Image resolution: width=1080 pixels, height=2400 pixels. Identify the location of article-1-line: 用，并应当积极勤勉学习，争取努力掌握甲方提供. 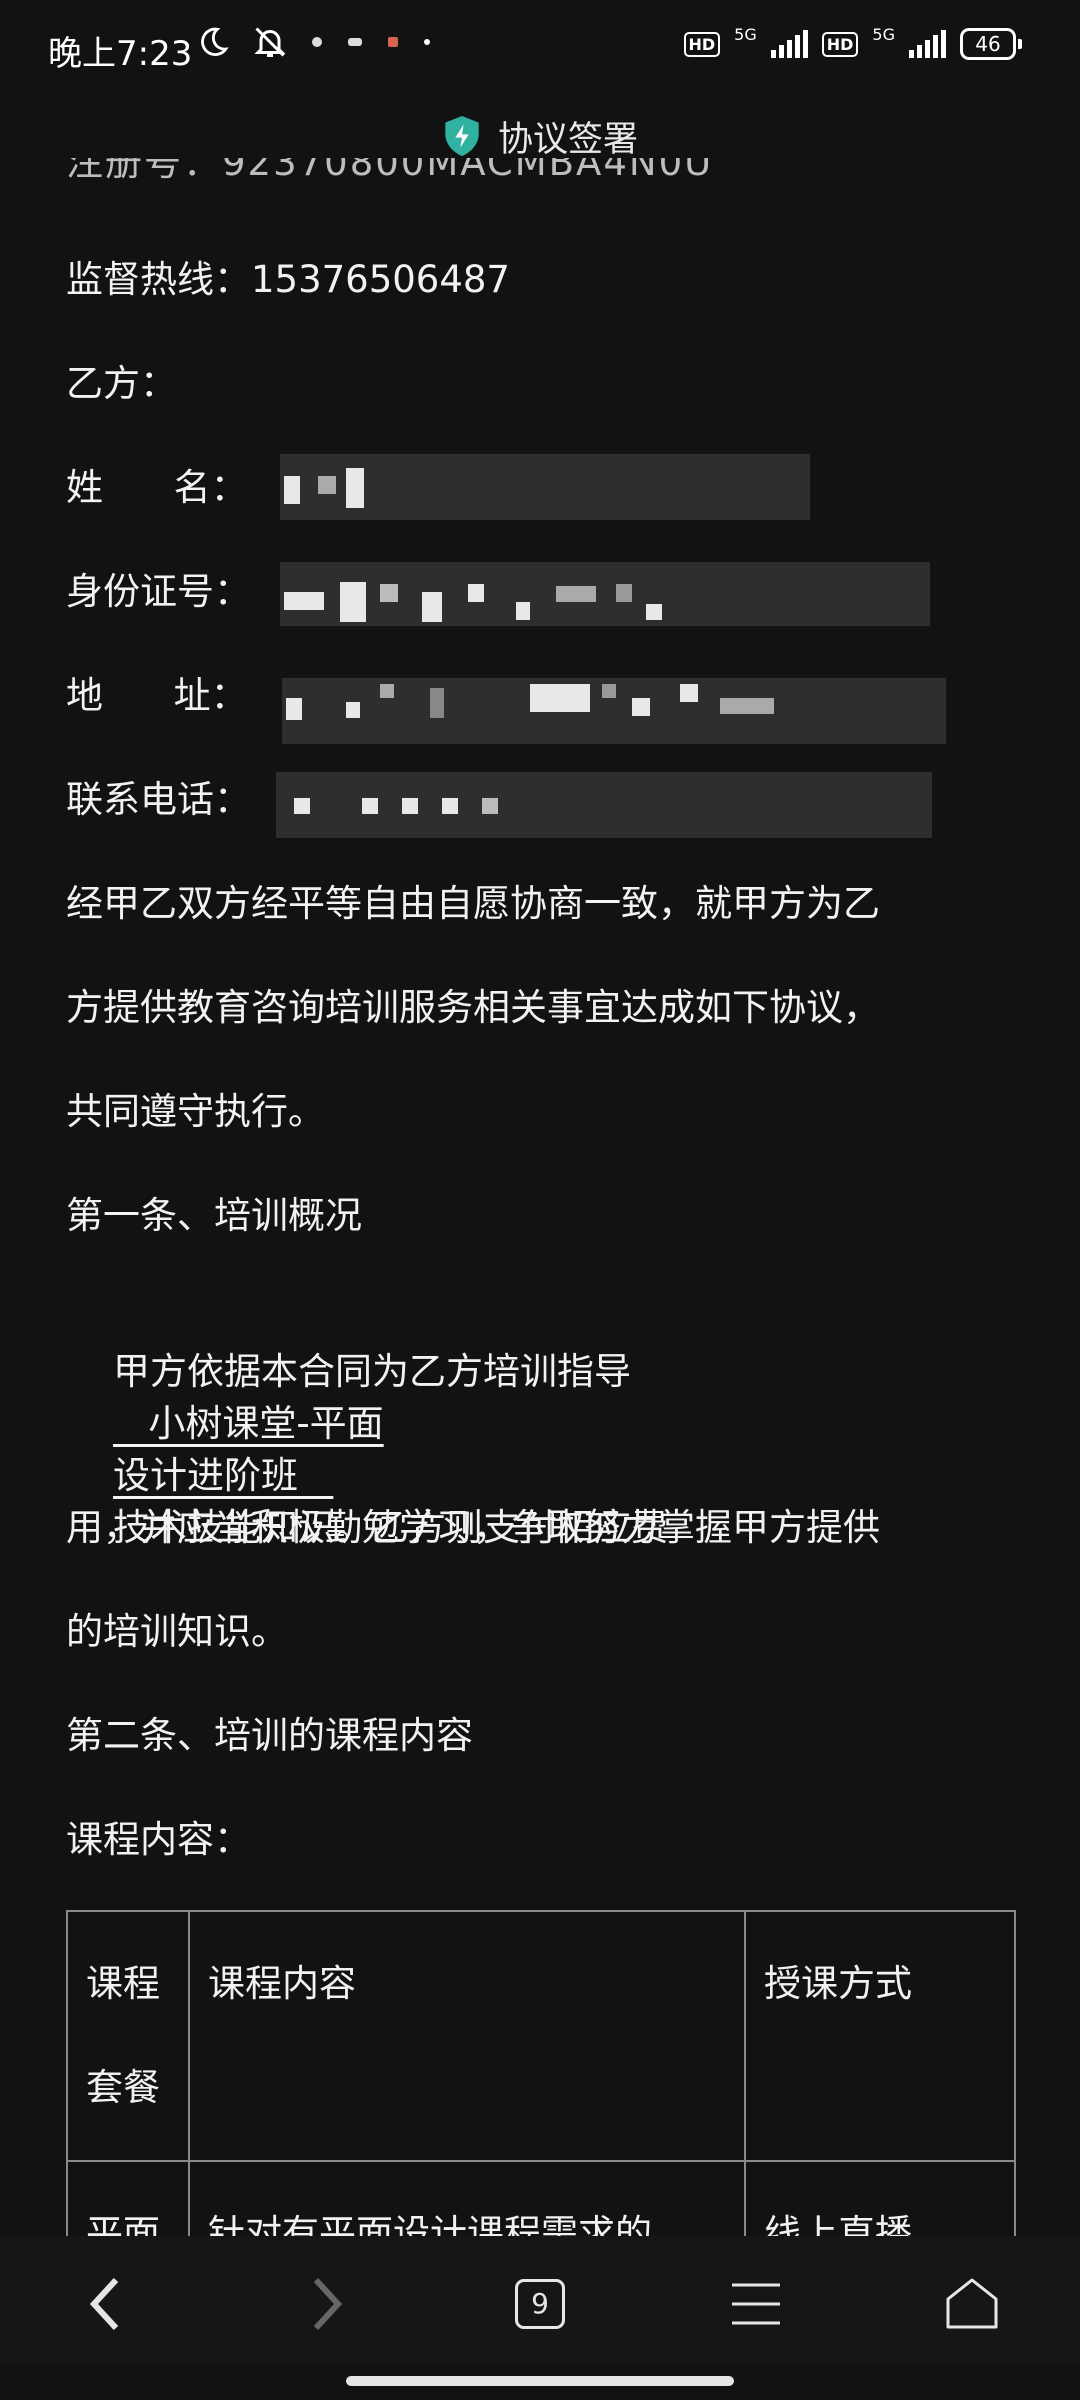
(473, 1527).